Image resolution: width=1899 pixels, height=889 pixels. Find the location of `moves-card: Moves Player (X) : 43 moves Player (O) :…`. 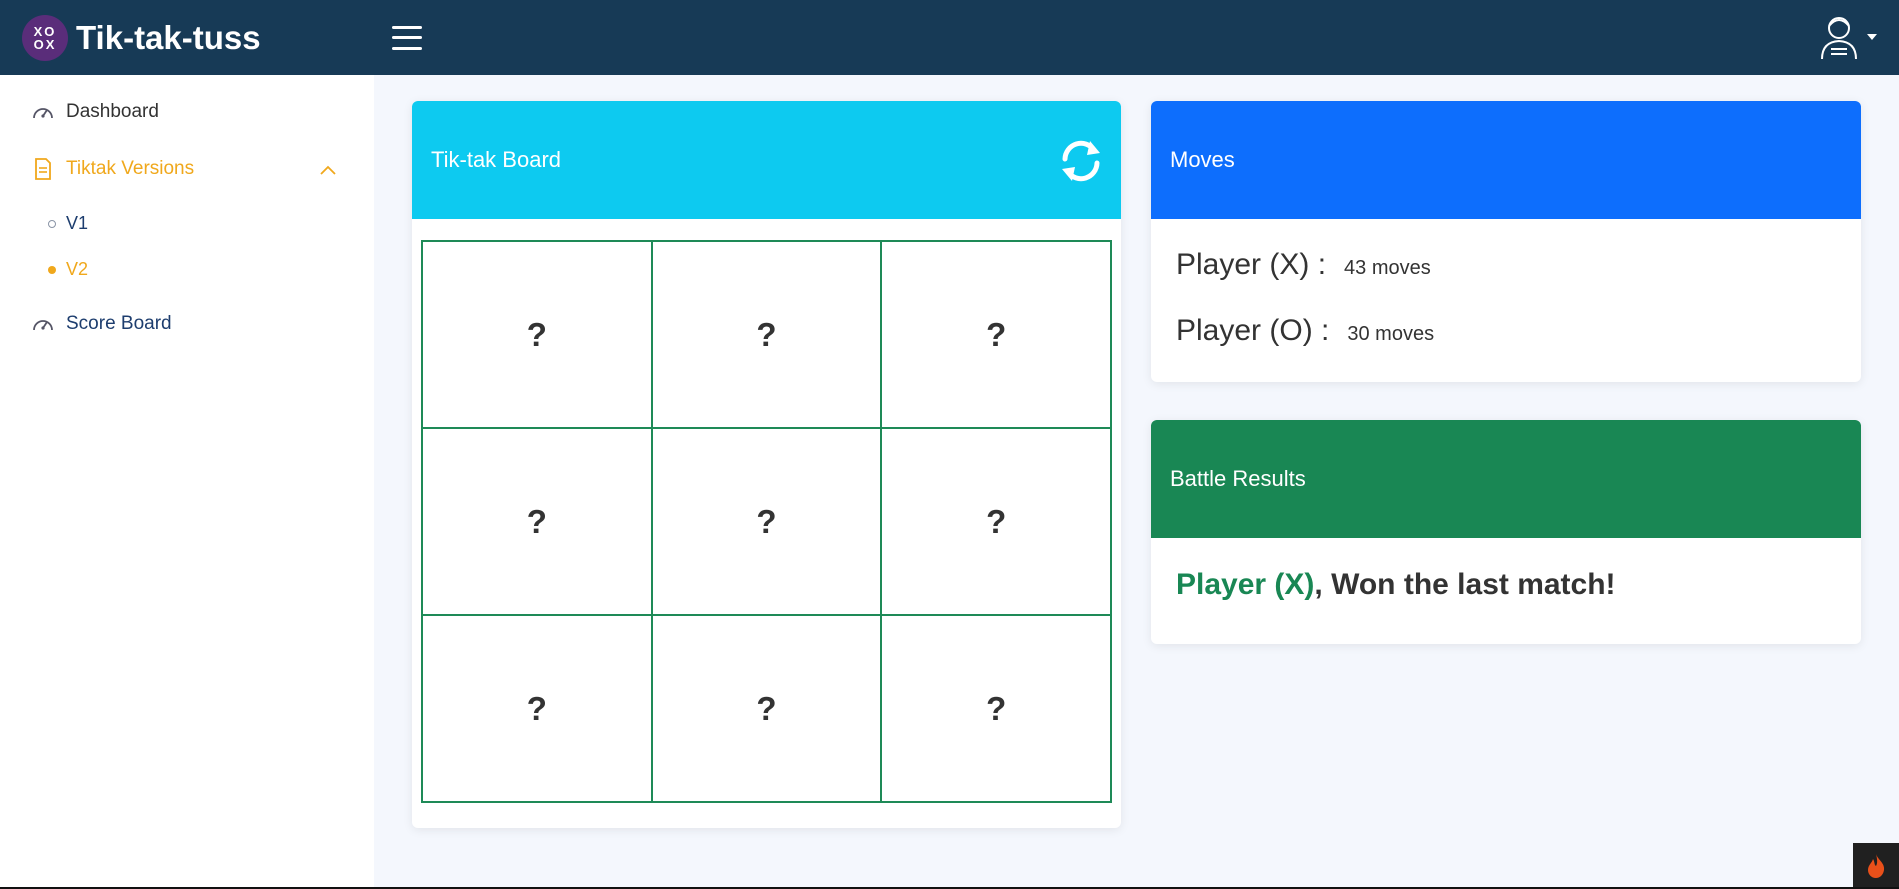

moves-card: Moves Player (X) : 43 moves Player (O) :… is located at coordinates (1506, 241).